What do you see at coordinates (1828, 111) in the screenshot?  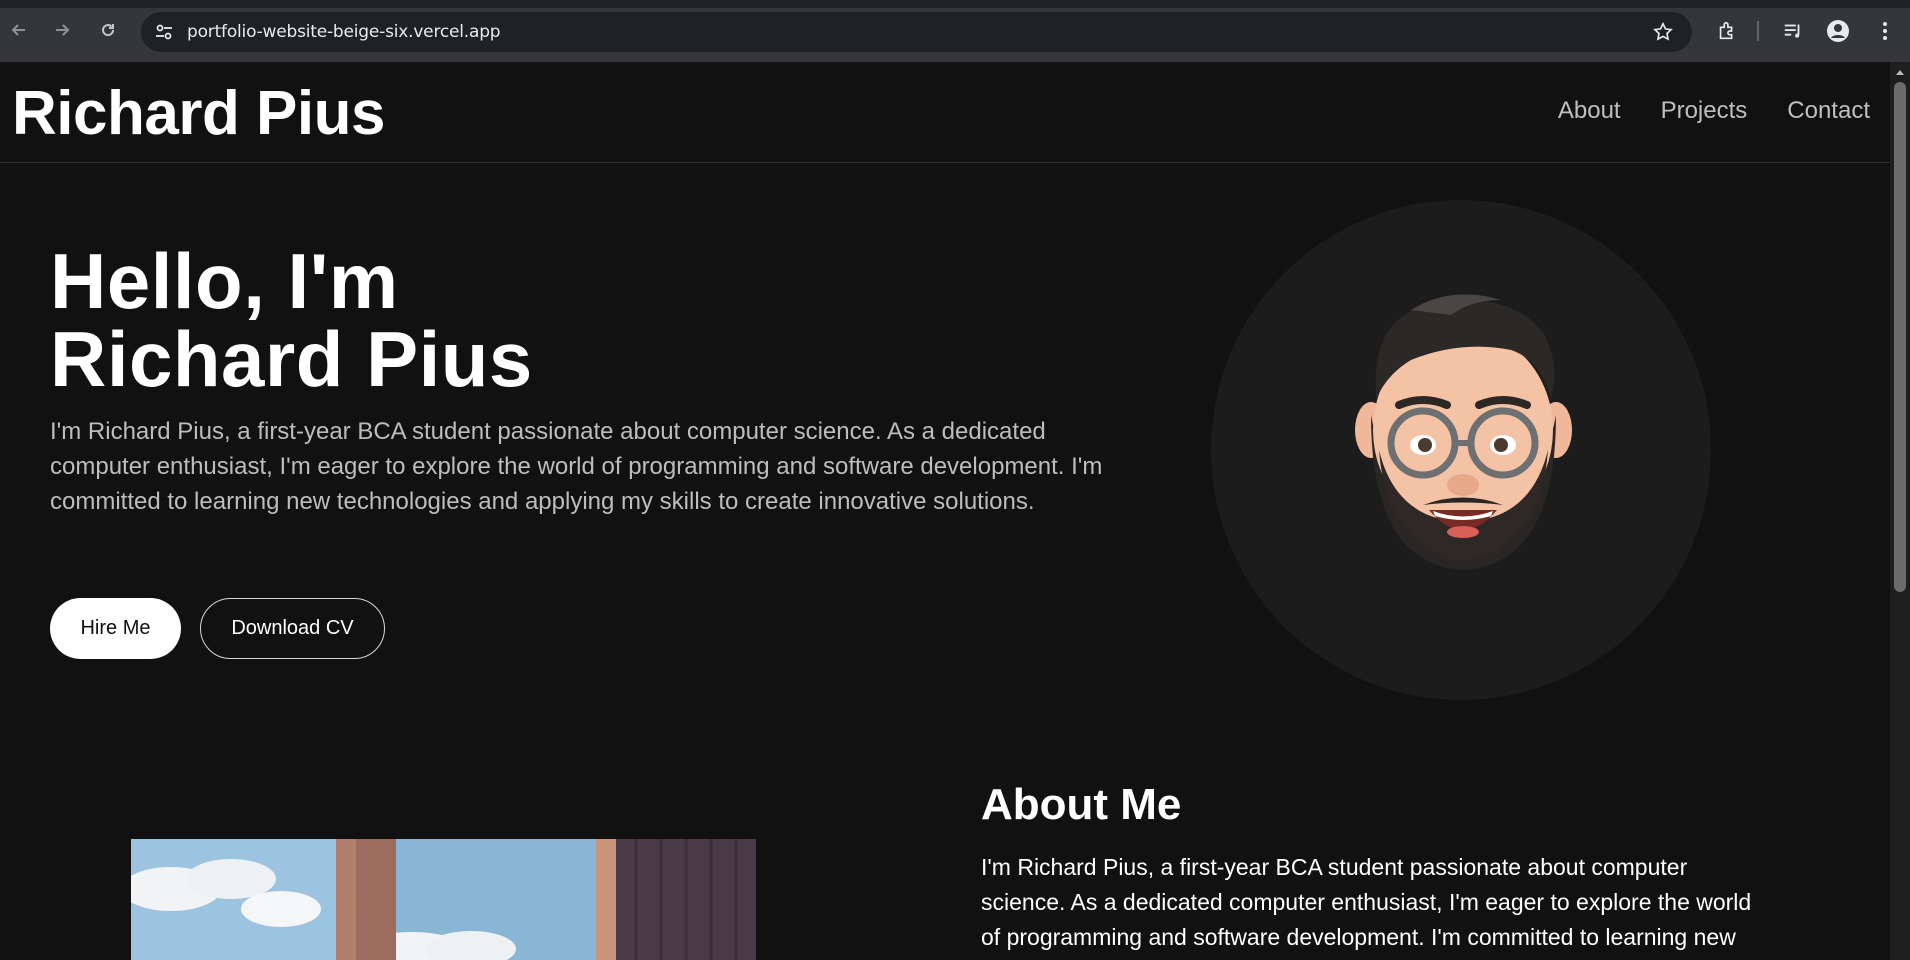 I see `nav-link-contact: Contact` at bounding box center [1828, 111].